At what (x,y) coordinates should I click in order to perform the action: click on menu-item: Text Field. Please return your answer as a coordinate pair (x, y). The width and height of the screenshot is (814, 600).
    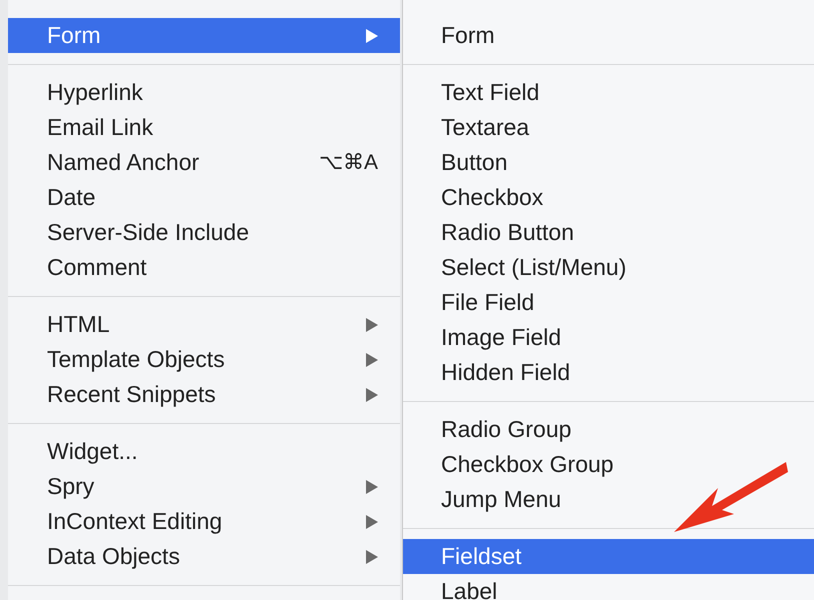
    Looking at the image, I should click on (608, 92).